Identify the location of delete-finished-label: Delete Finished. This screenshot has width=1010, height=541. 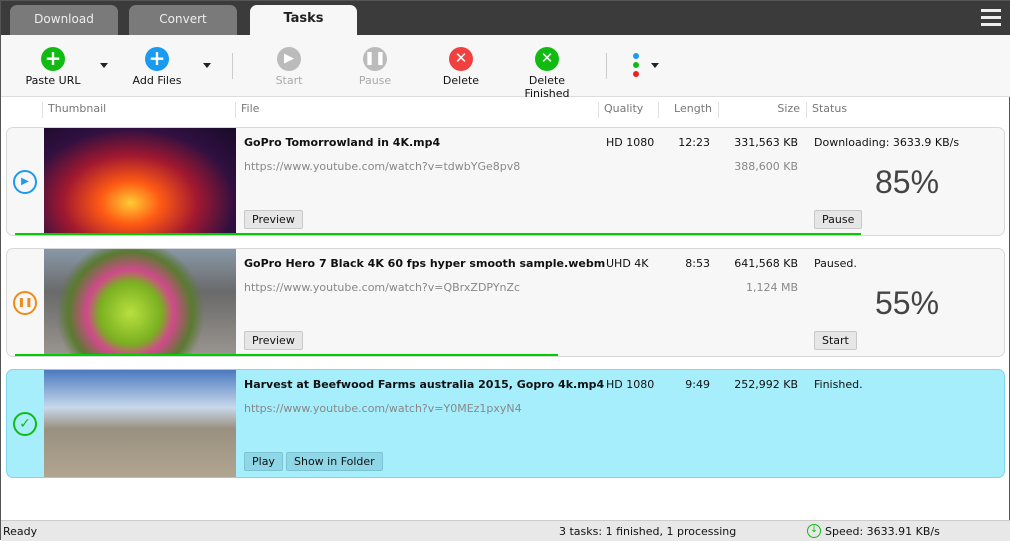
(547, 87).